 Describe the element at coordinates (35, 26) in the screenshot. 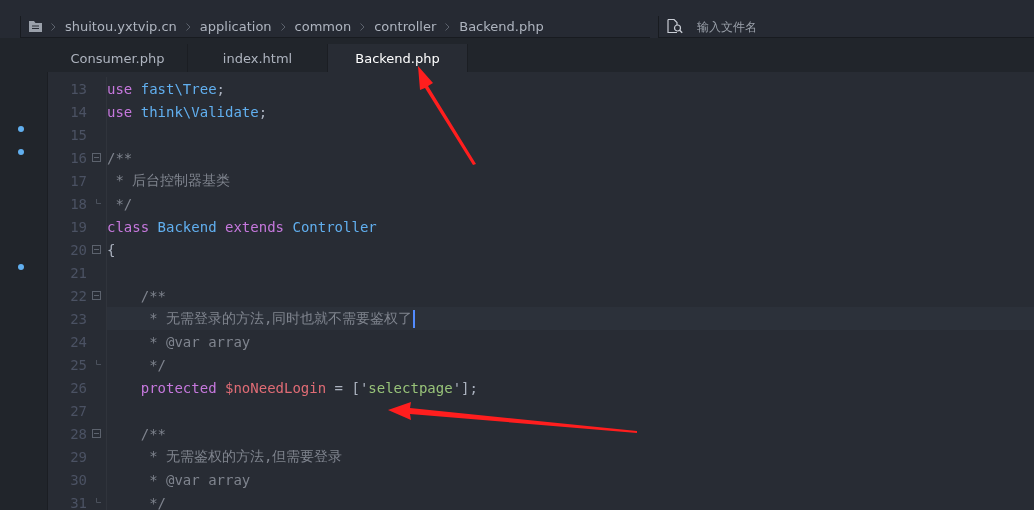

I see `folder-icon` at that location.